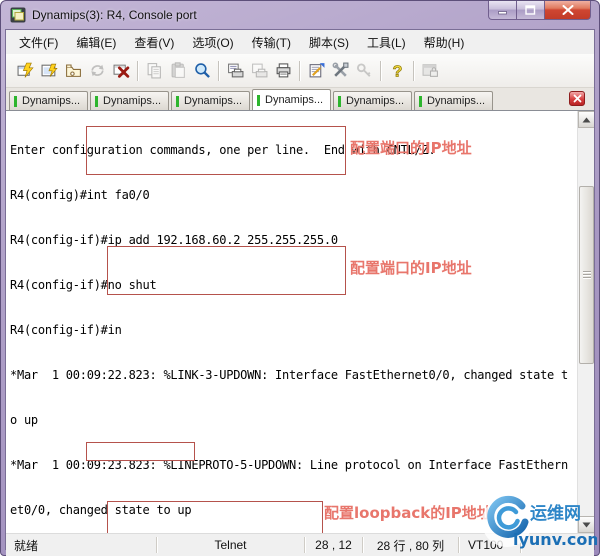 The image size is (600, 557). I want to click on print-button, so click(283, 70).